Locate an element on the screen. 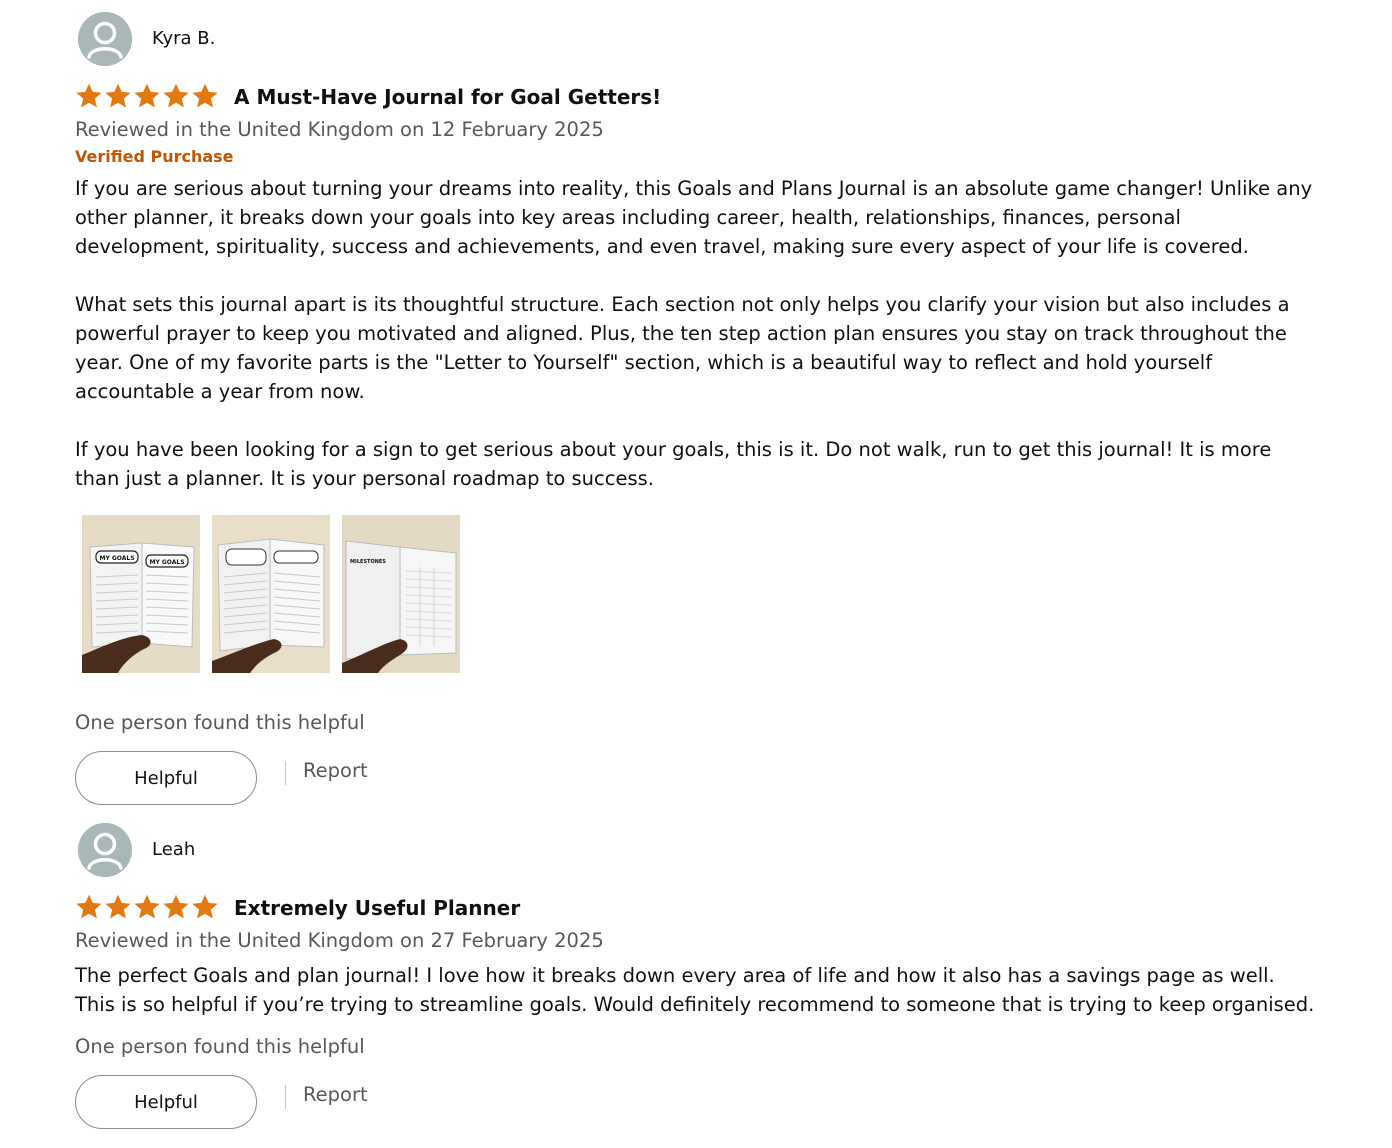 Image resolution: width=1392 pixels, height=1148 pixels. image-heading-left: MY GOALS is located at coordinates (116, 558).